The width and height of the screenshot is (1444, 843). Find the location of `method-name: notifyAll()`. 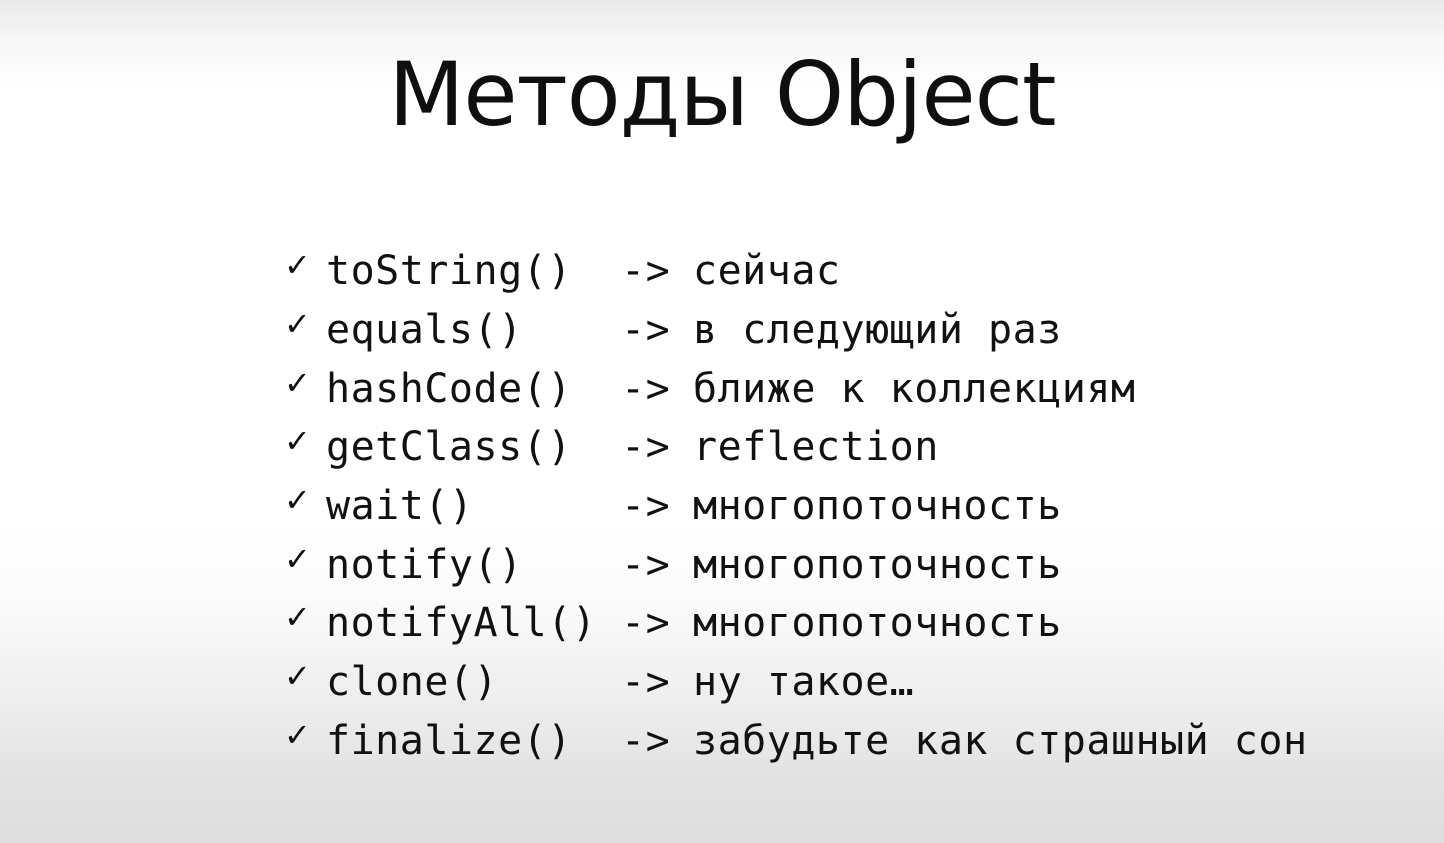

method-name: notifyAll() is located at coordinates (461, 623).